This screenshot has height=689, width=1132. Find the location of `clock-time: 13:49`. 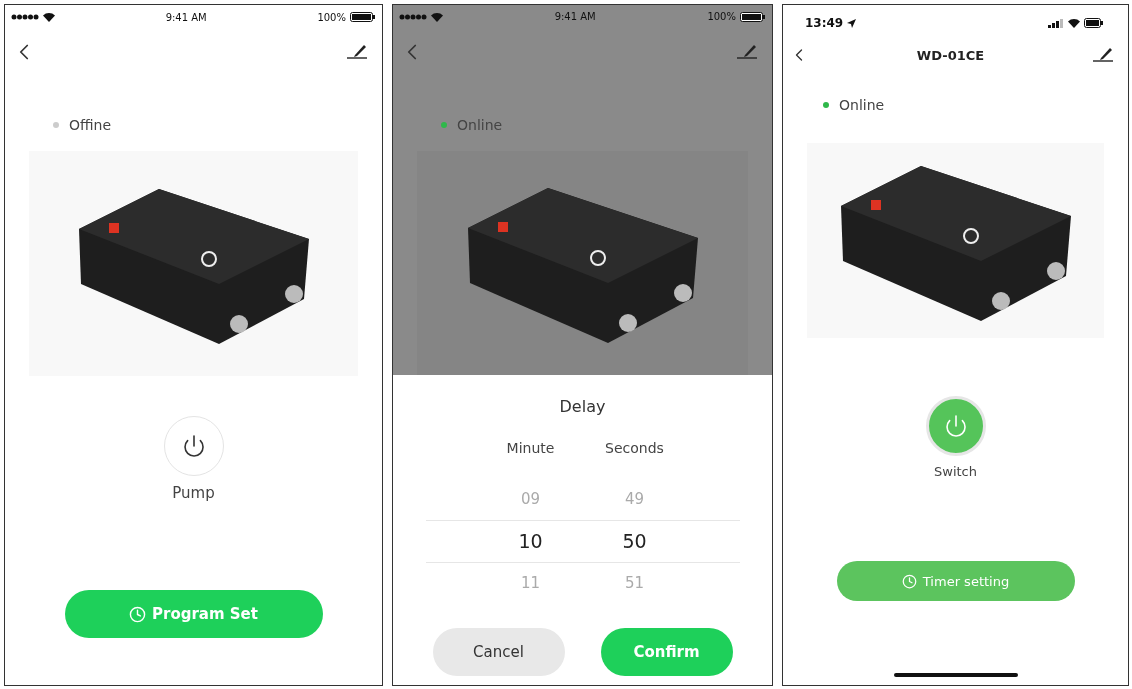

clock-time: 13:49 is located at coordinates (824, 23).